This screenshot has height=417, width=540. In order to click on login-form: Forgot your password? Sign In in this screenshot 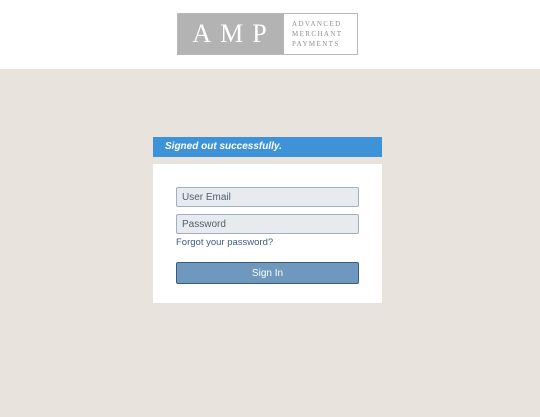, I will do `click(267, 233)`.